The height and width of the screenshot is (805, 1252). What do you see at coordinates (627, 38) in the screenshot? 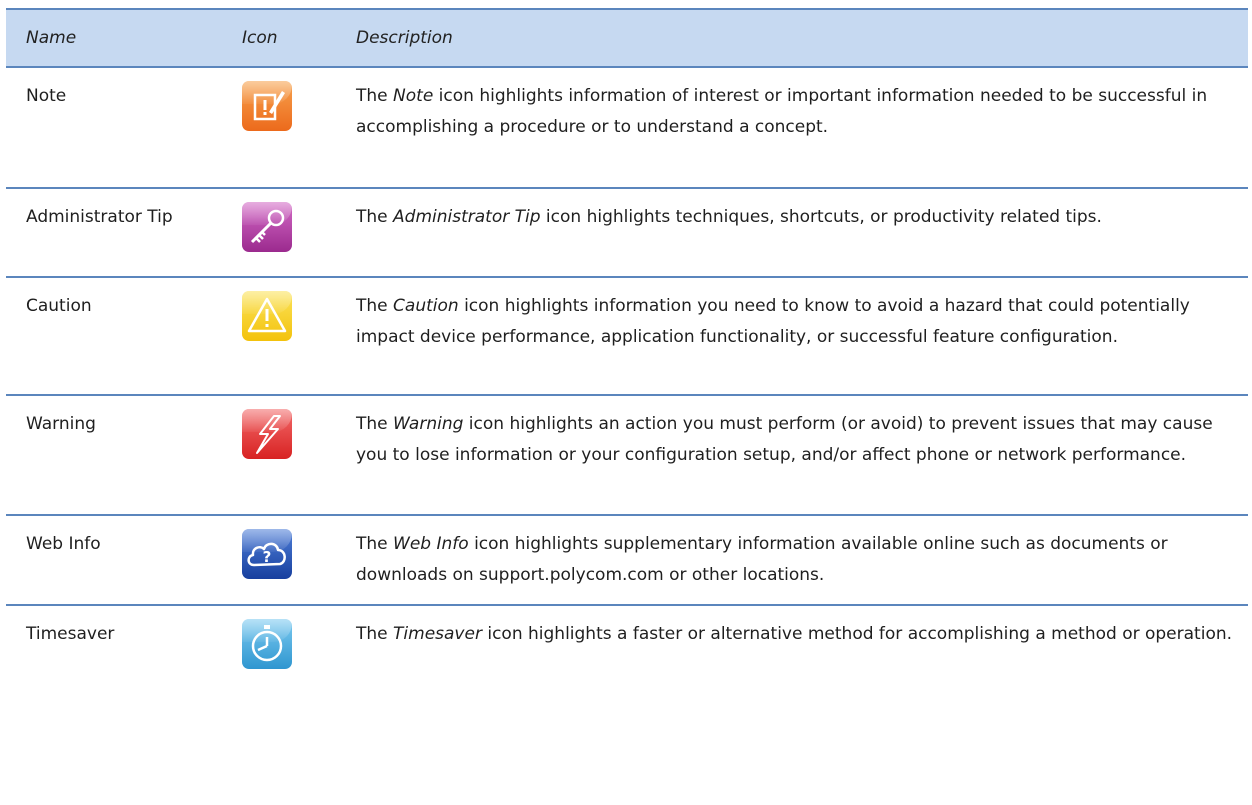
I see `table-header: Name Icon Description` at bounding box center [627, 38].